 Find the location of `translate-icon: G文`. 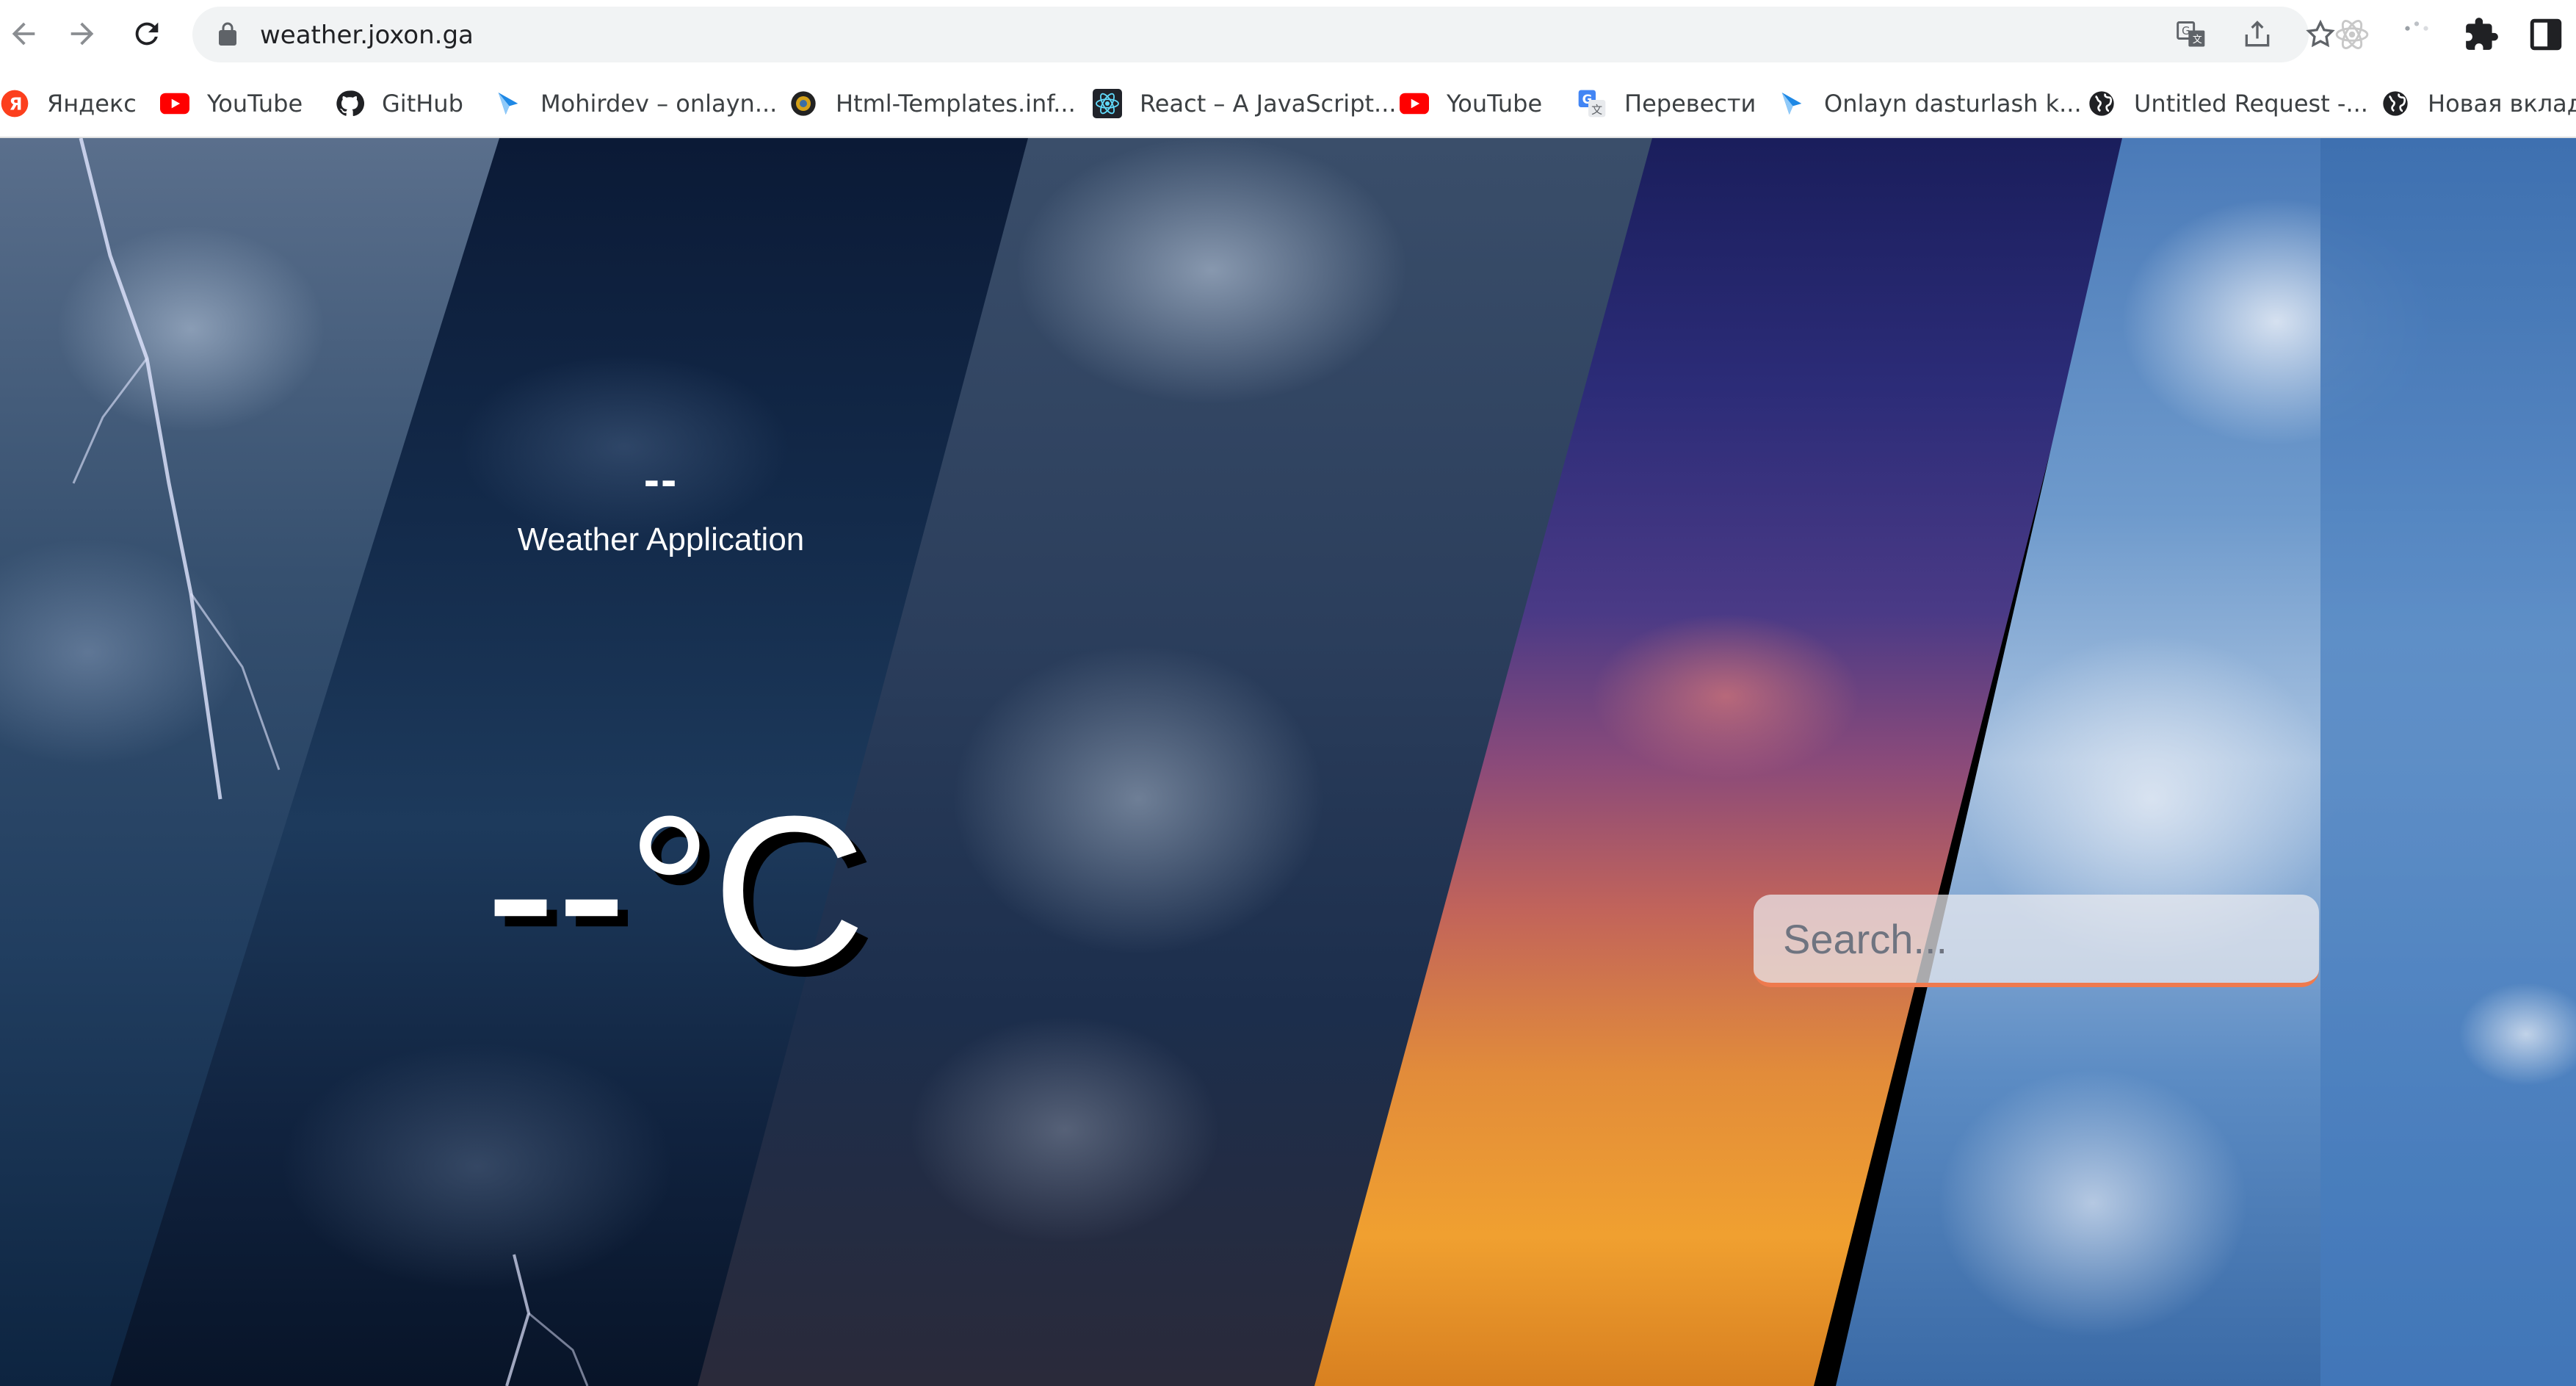

translate-icon: G文 is located at coordinates (1592, 104).